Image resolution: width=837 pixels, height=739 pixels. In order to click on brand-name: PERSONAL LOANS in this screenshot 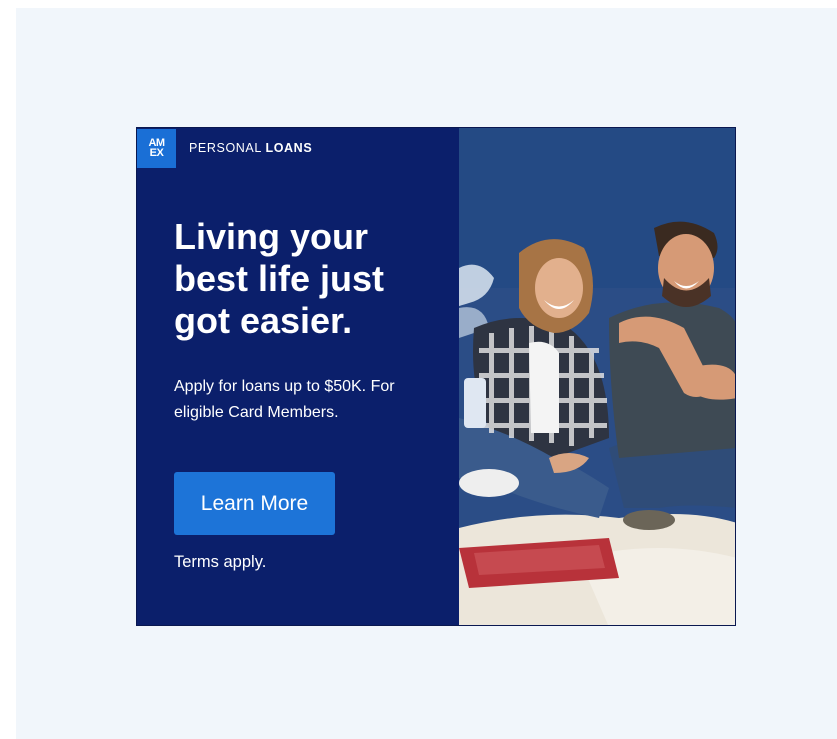, I will do `click(250, 148)`.